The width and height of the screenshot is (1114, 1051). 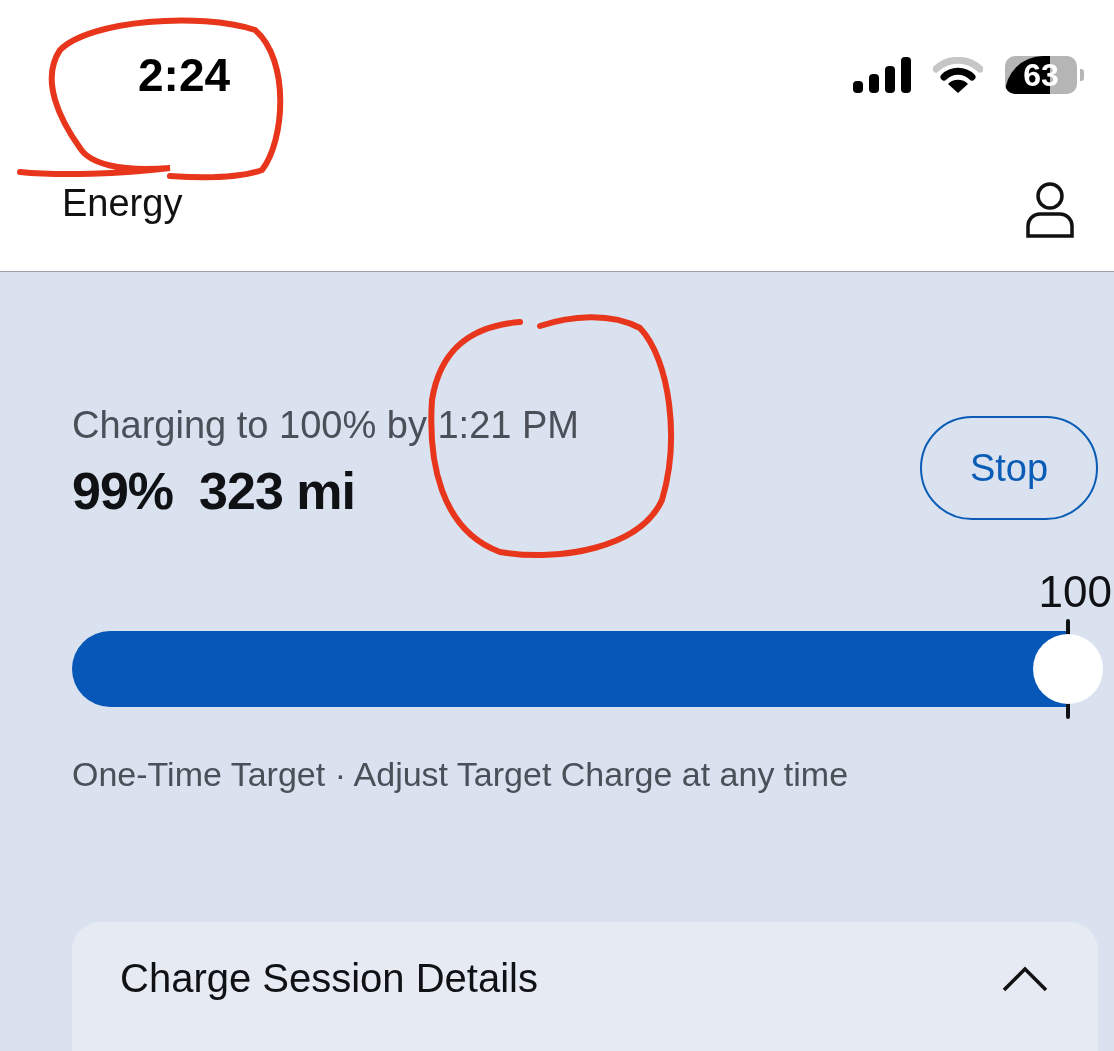 What do you see at coordinates (1050, 210) in the screenshot?
I see `profile-icon` at bounding box center [1050, 210].